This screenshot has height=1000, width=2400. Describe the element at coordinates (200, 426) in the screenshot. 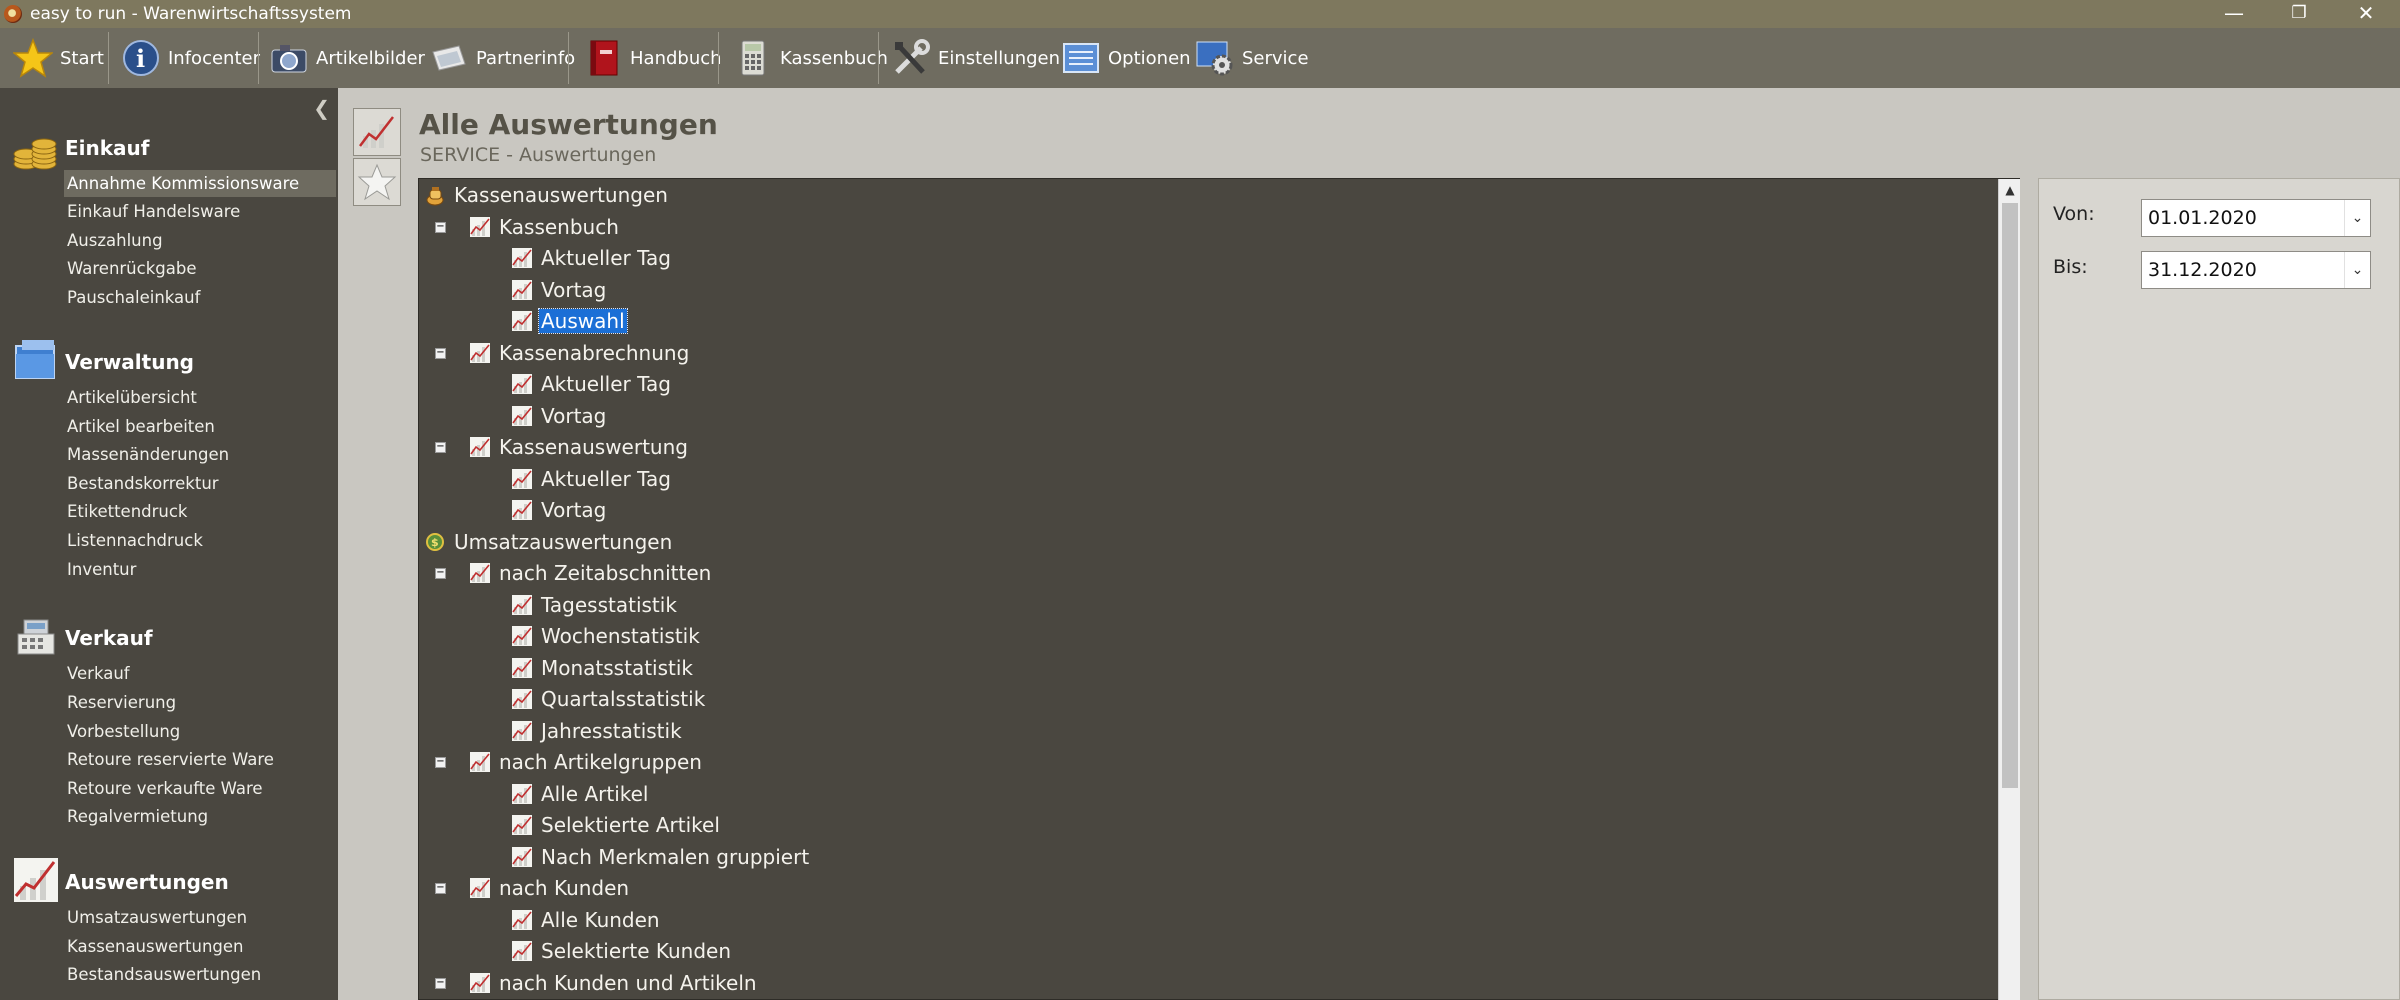

I see `sidebar-item-artikel-bearbeiten: Artikel bearbeiten` at that location.